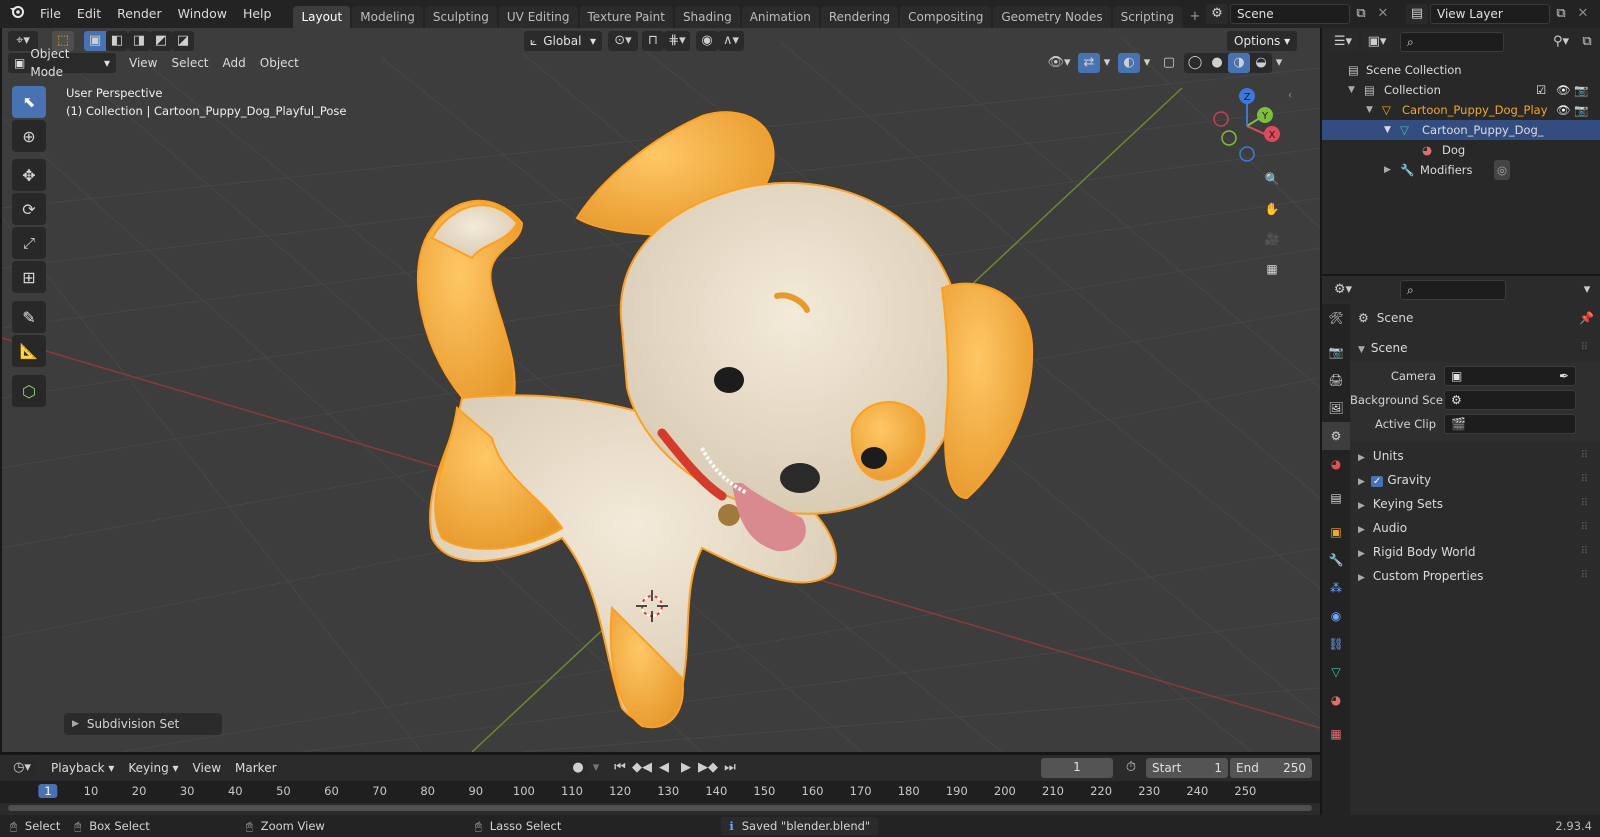 Image resolution: width=1600 pixels, height=837 pixels. What do you see at coordinates (29, 136) in the screenshot?
I see `cursor-tool: ⊕` at bounding box center [29, 136].